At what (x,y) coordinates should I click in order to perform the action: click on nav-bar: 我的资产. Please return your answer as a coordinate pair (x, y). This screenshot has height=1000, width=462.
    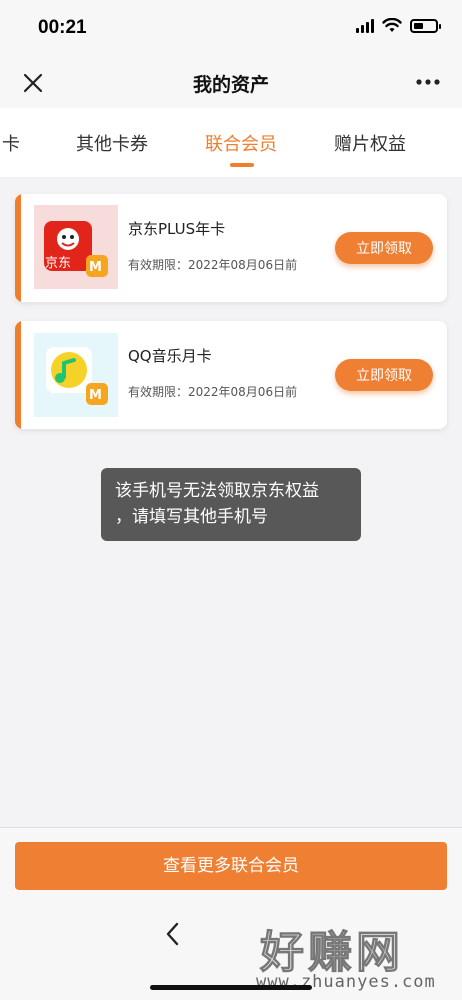
    Looking at the image, I should click on (231, 83).